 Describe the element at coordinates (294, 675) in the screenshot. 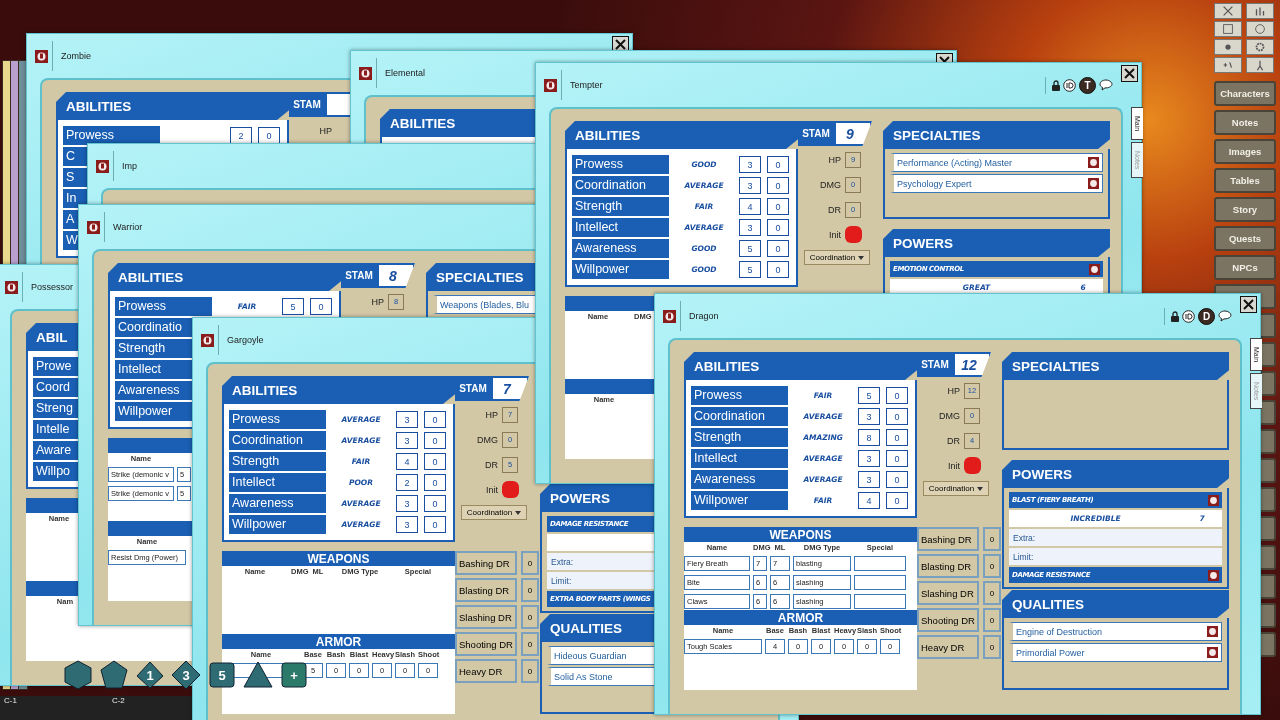

I see `add-dice-button: +` at that location.